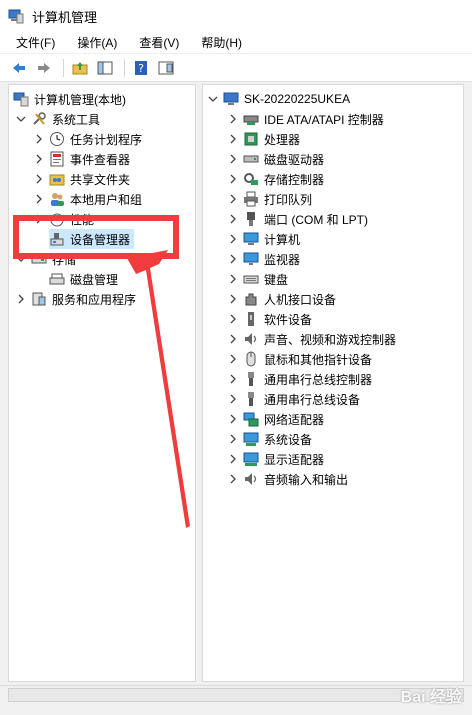  I want to click on device-category-processor: 处理器, so click(263, 139).